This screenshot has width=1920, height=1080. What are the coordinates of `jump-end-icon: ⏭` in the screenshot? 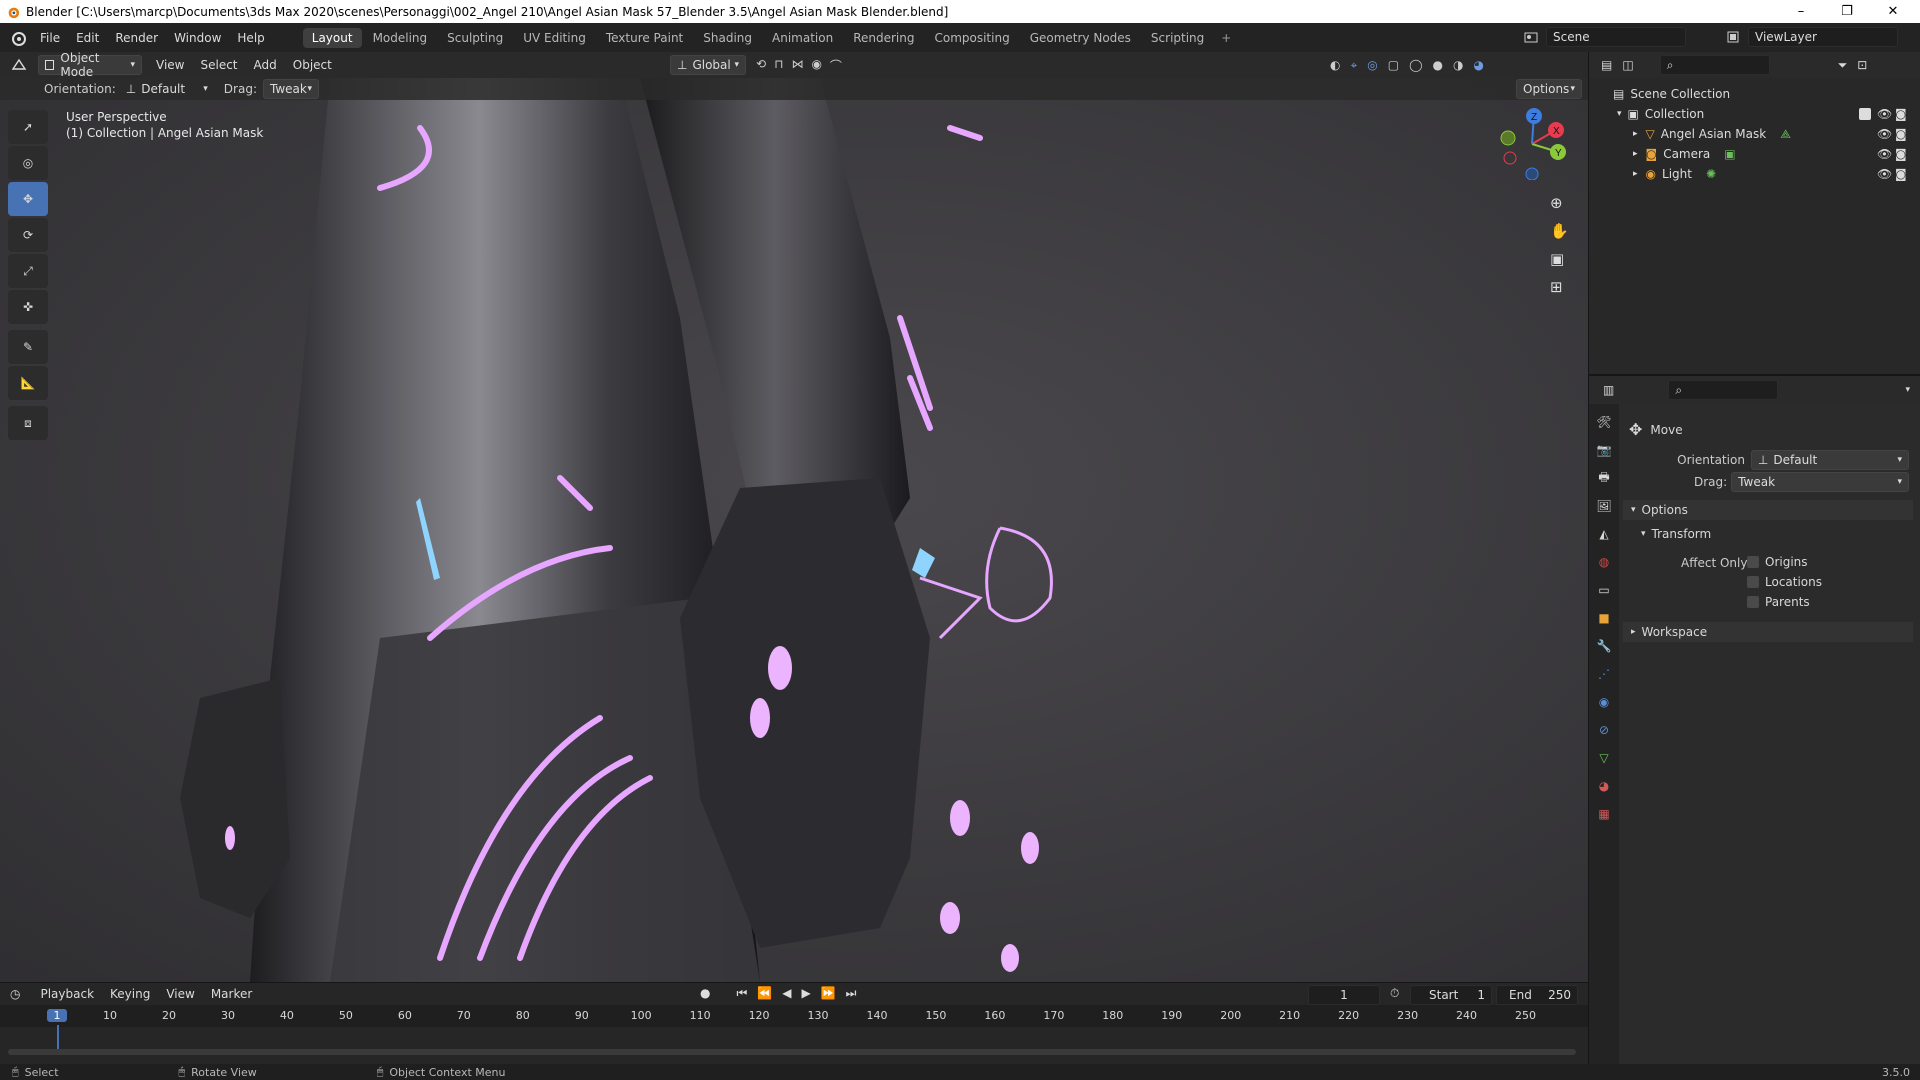 It's located at (851, 993).